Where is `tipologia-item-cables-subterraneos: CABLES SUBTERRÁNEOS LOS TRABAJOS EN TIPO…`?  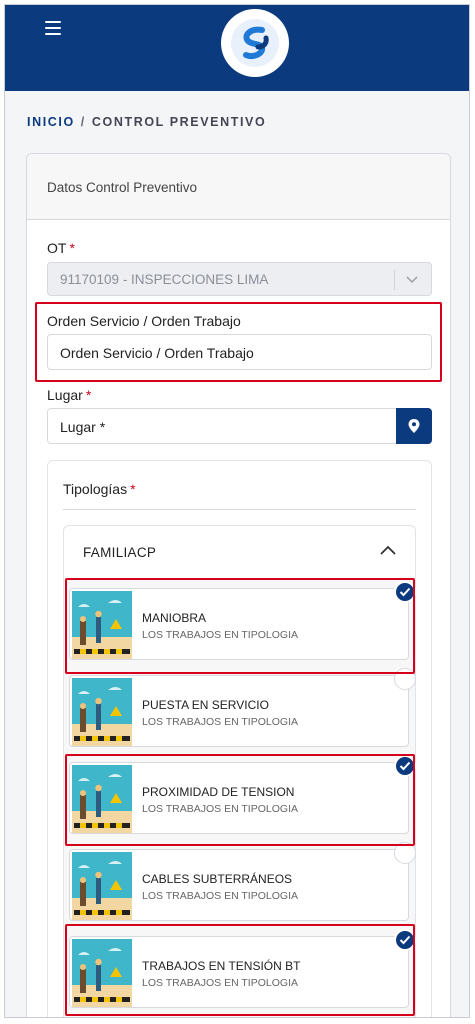 tipologia-item-cables-subterraneos: CABLES SUBTERRÁNEOS LOS TRABAJOS EN TIPO… is located at coordinates (242, 881).